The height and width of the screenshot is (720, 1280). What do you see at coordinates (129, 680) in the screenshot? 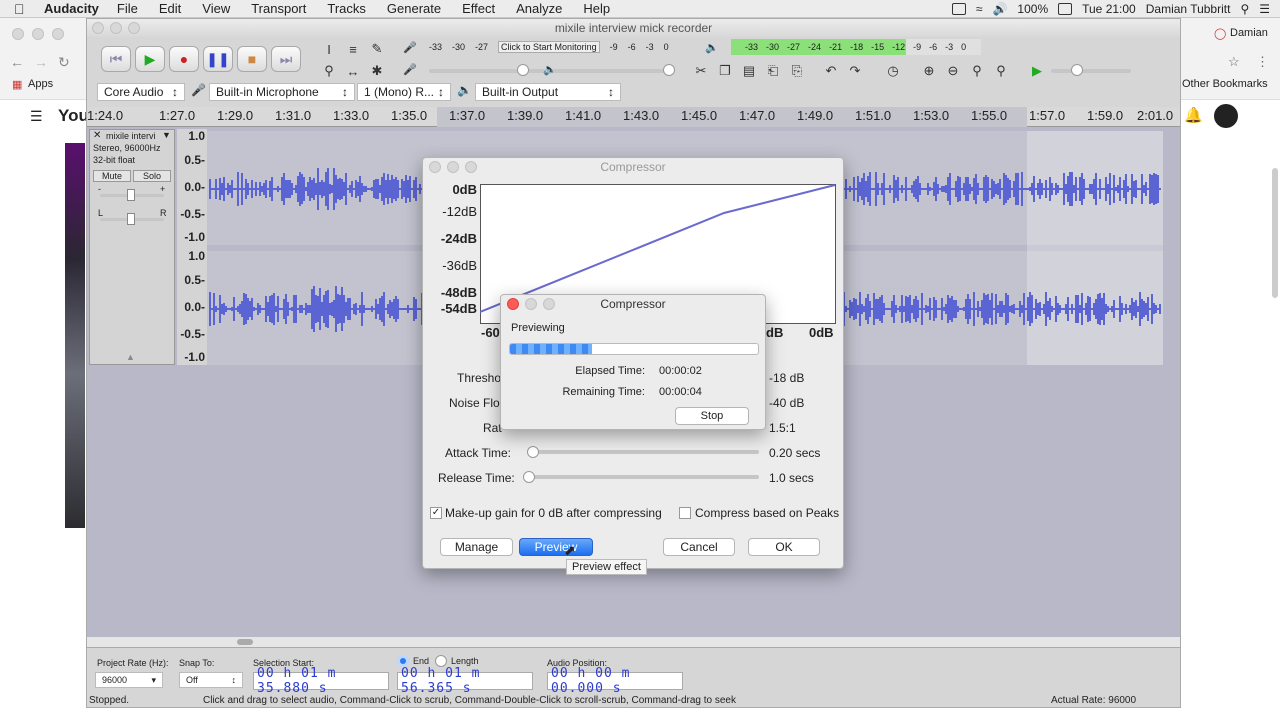
I see `project-rate-select: 96000 ▾` at bounding box center [129, 680].